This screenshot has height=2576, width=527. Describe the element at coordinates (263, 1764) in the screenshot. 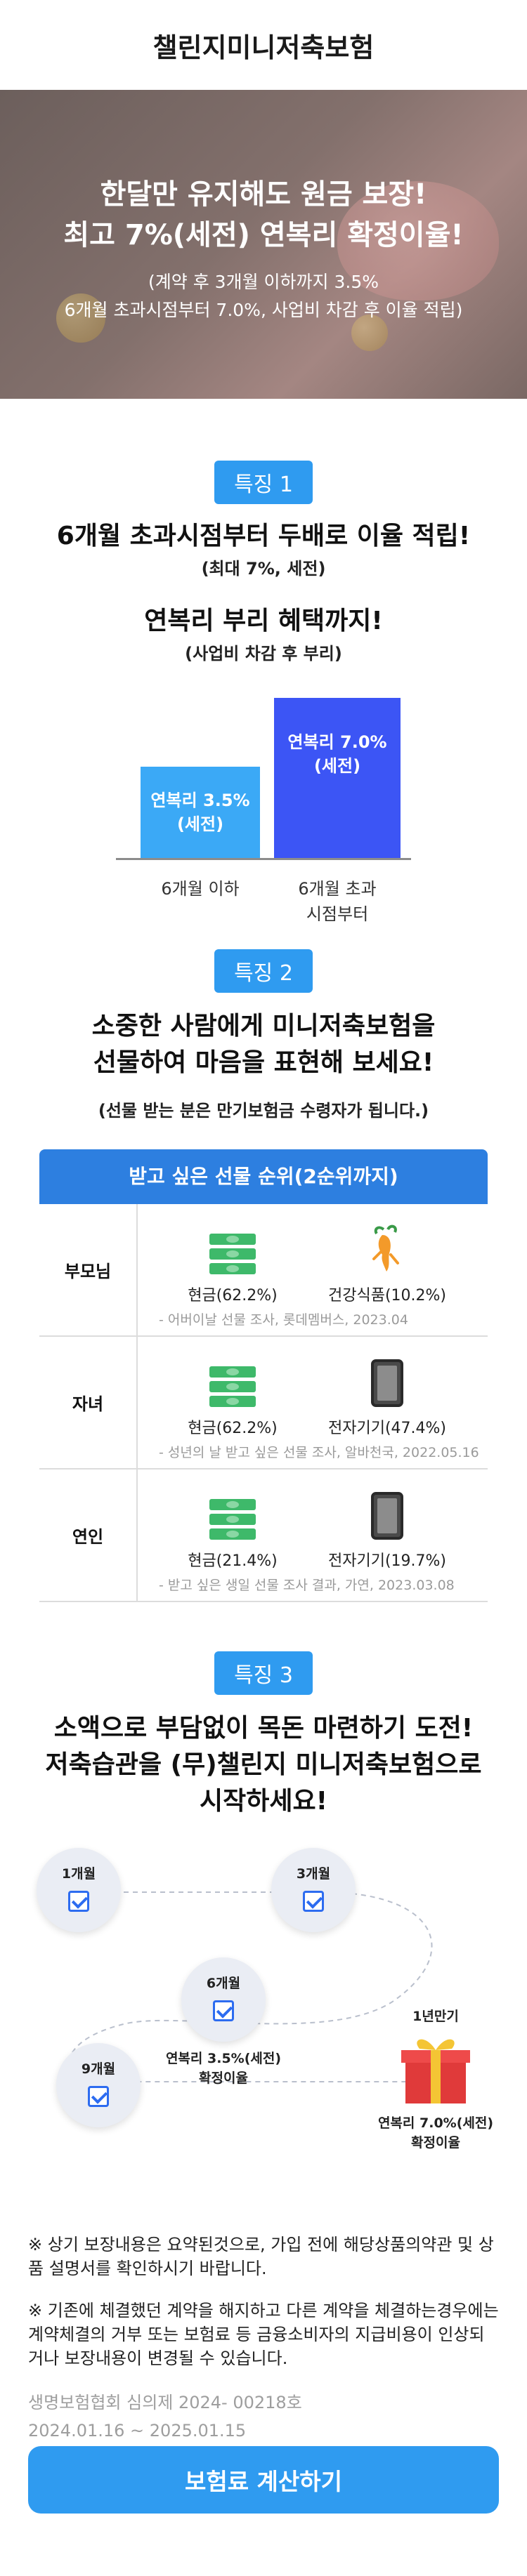

I see `feature3-title-2: 저축습관을 (무)챌린지 미니저축보험으로` at that location.